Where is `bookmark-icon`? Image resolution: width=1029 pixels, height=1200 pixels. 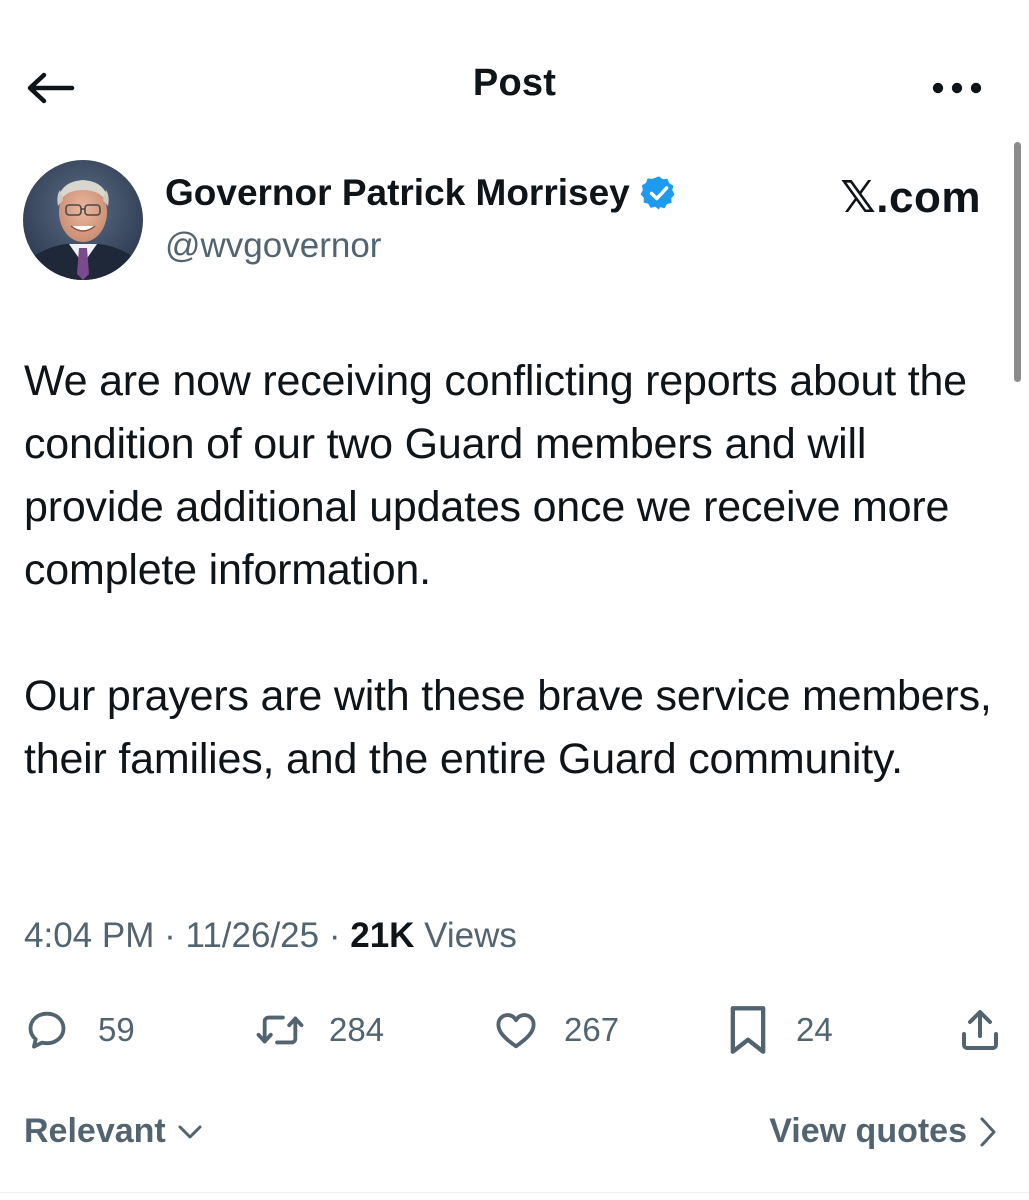
bookmark-icon is located at coordinates (748, 1030).